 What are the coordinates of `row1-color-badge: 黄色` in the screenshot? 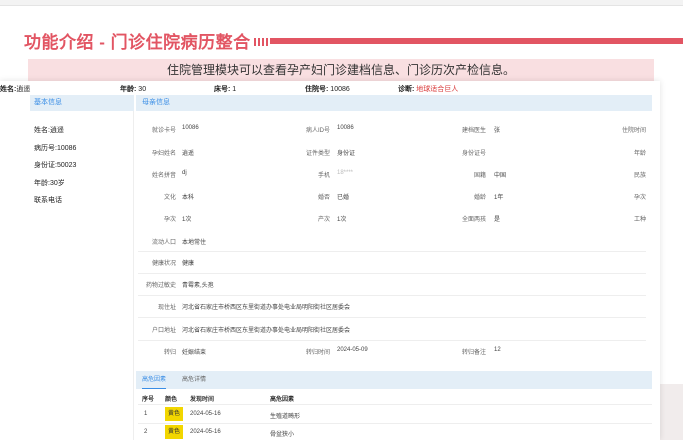 It's located at (174, 414).